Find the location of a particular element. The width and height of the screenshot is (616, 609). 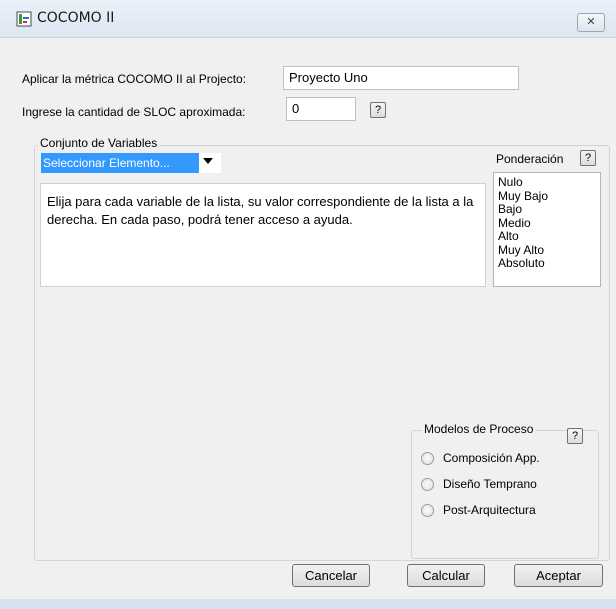

sloc-help-button: ? is located at coordinates (378, 110).